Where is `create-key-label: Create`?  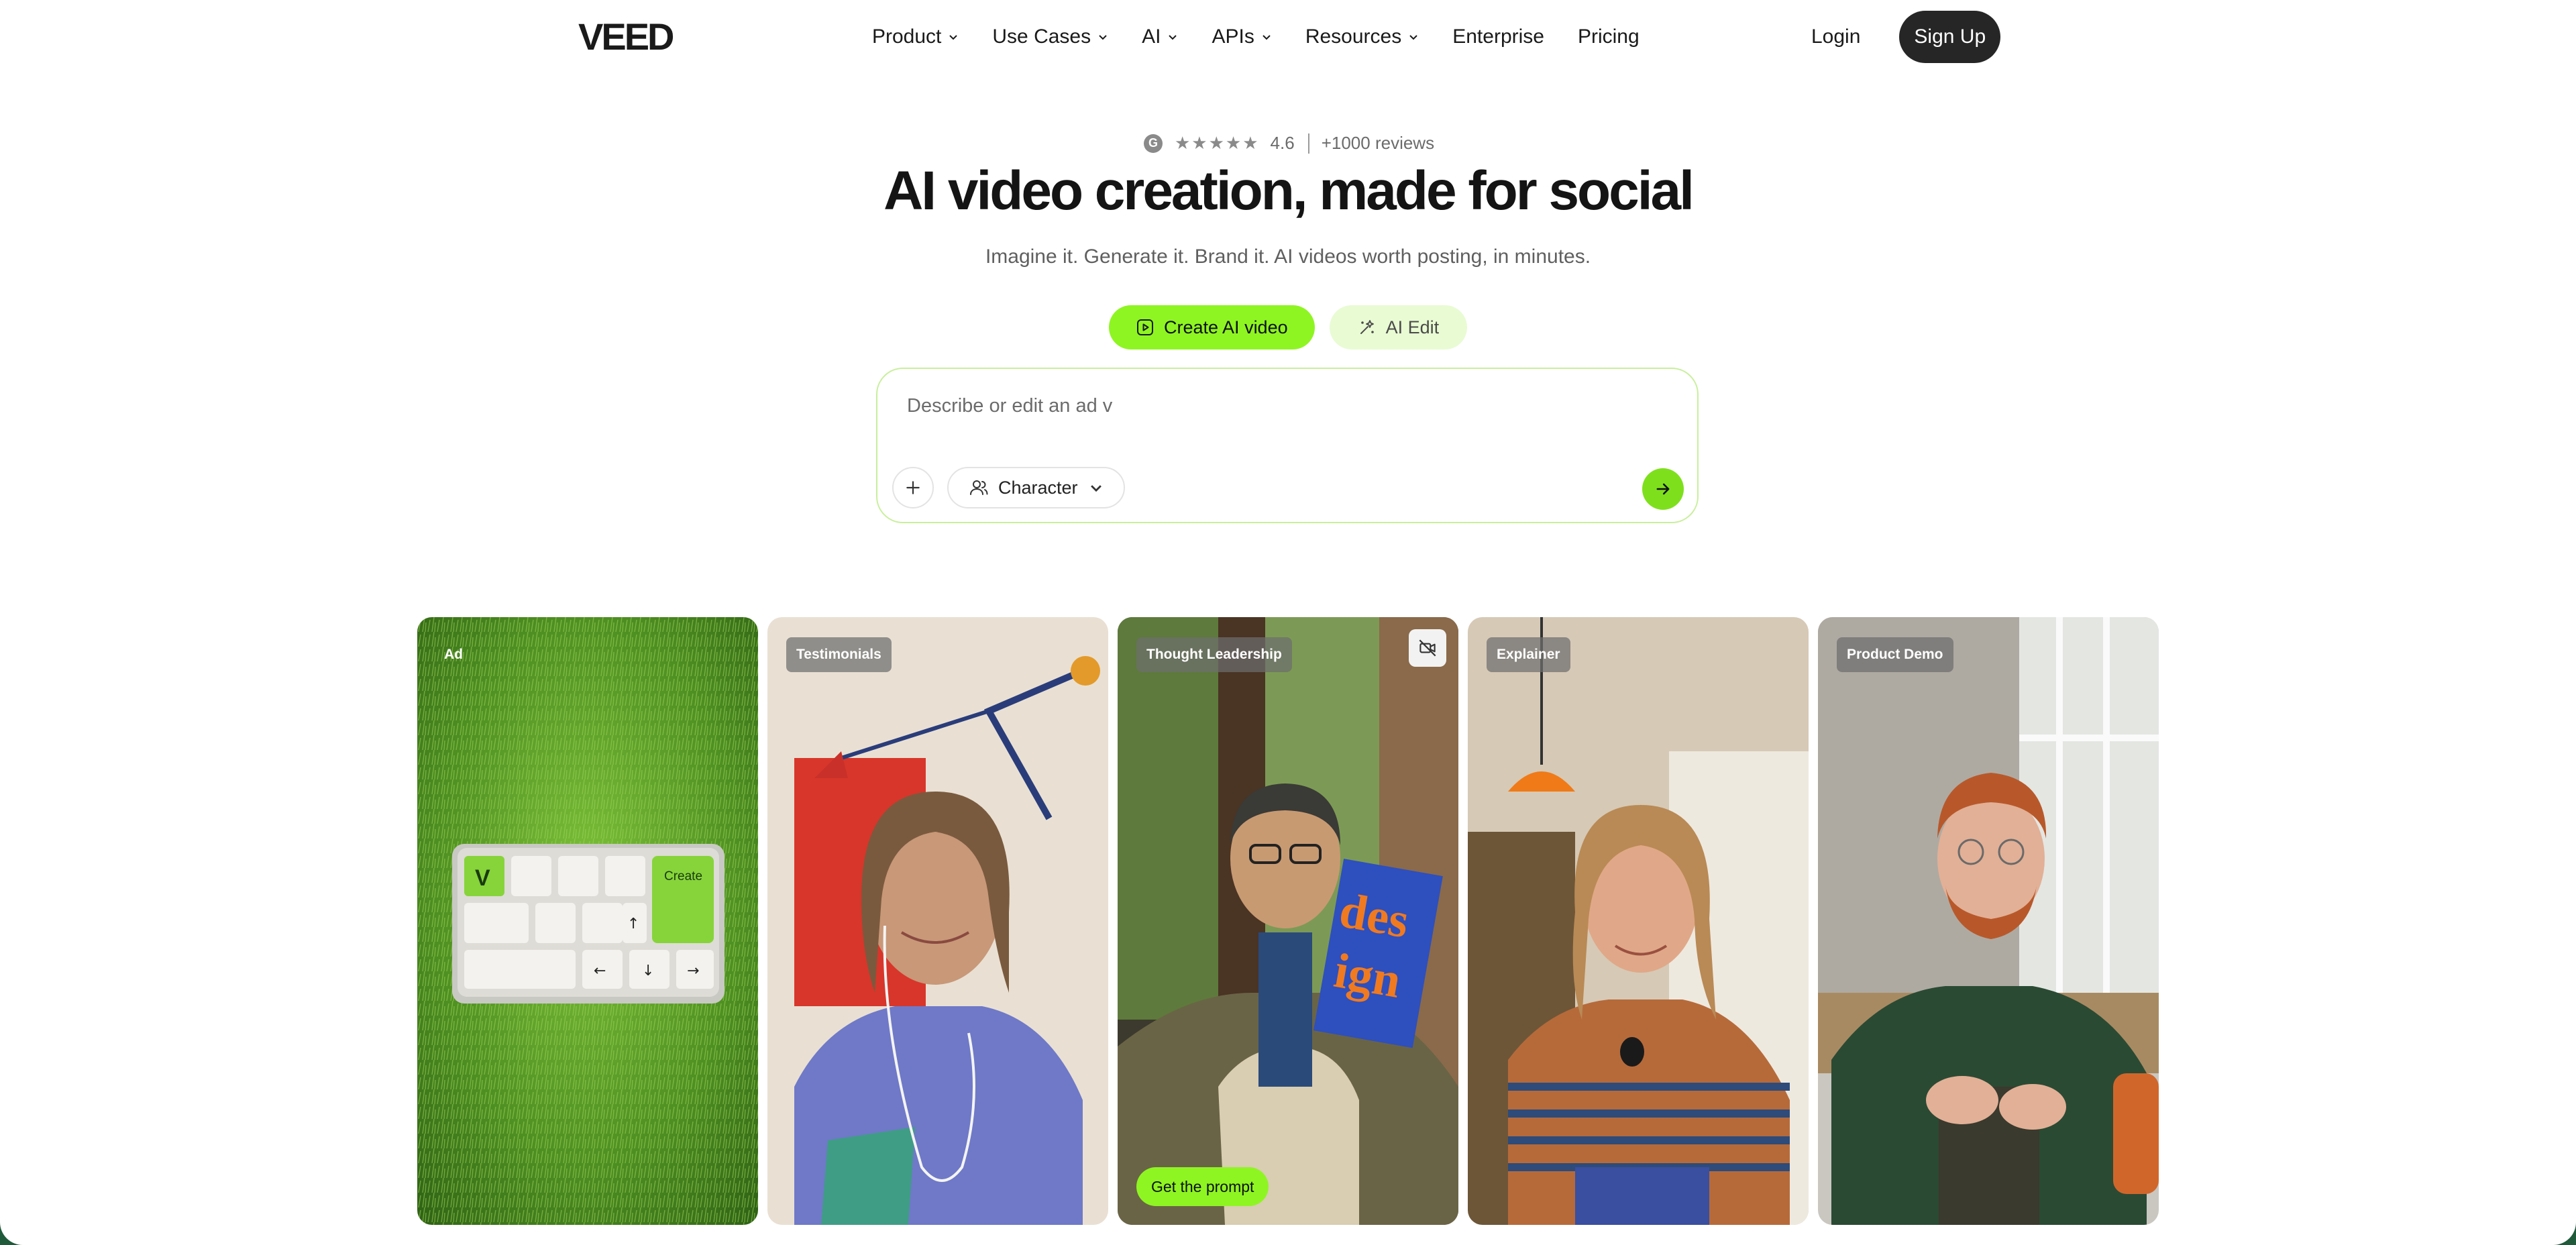 create-key-label: Create is located at coordinates (683, 876).